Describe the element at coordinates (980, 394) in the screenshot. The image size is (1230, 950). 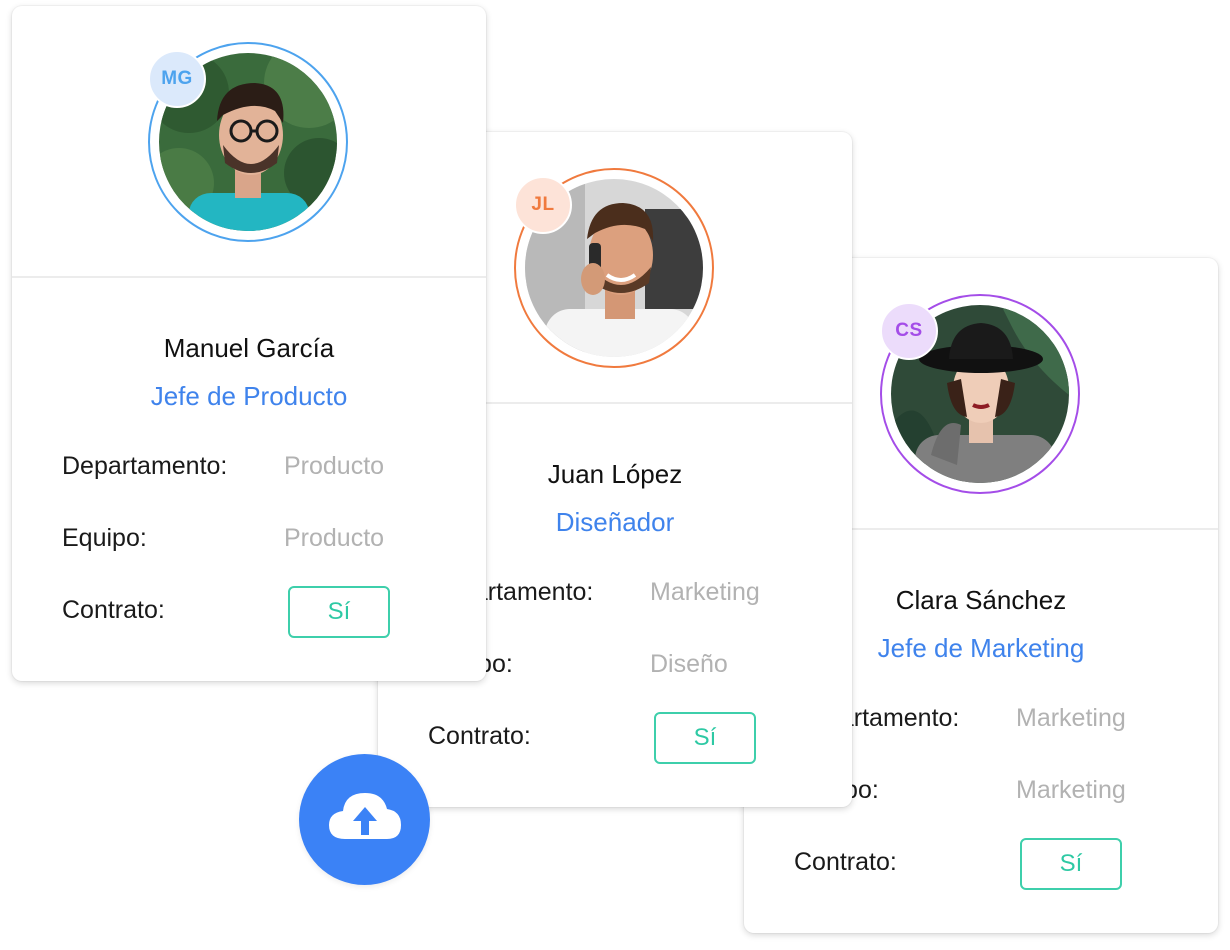
I see `avatar: CS` at that location.